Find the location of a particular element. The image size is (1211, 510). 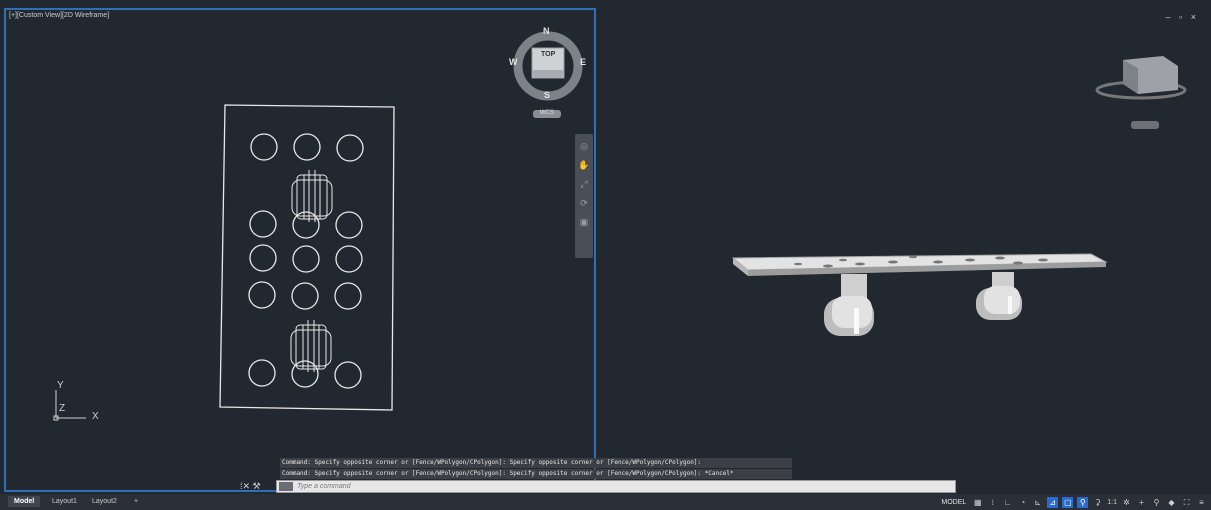

holes is located at coordinates (306, 261).